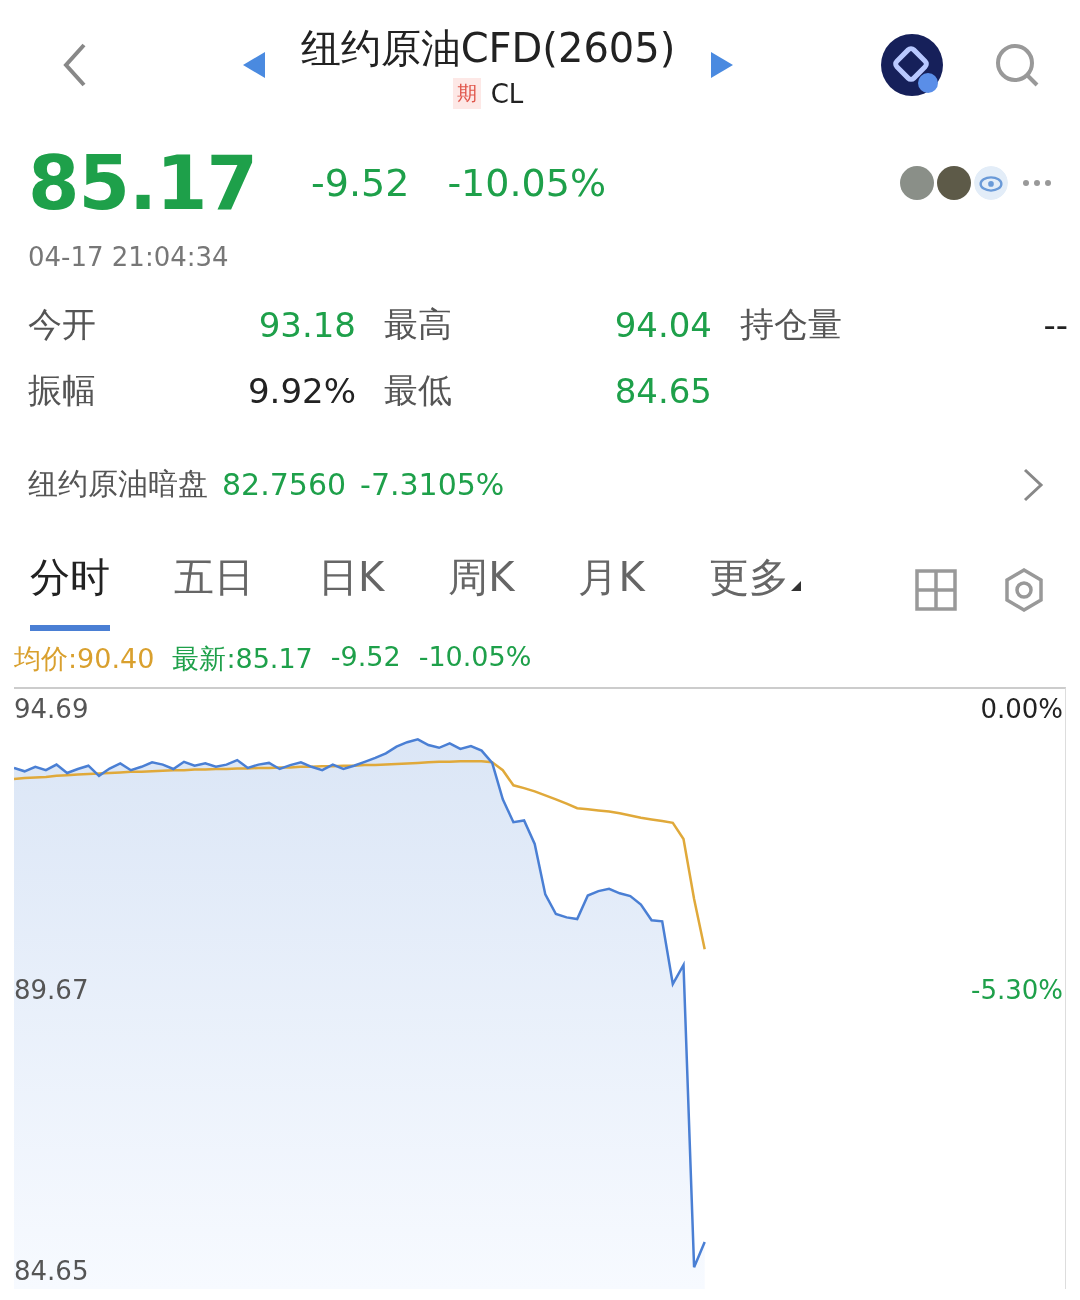  What do you see at coordinates (722, 65) in the screenshot?
I see `next-icon` at bounding box center [722, 65].